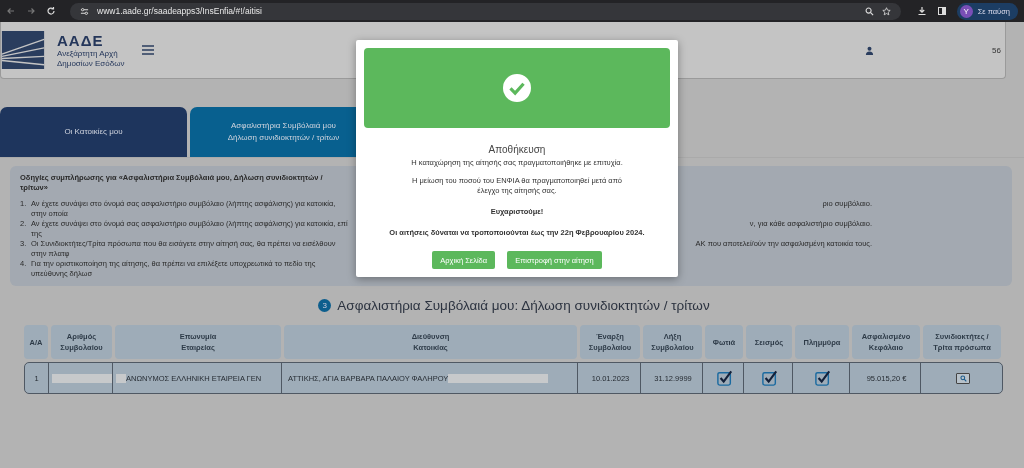 The height and width of the screenshot is (468, 1024). Describe the element at coordinates (996, 50) in the screenshot. I see `header-text: 56` at that location.